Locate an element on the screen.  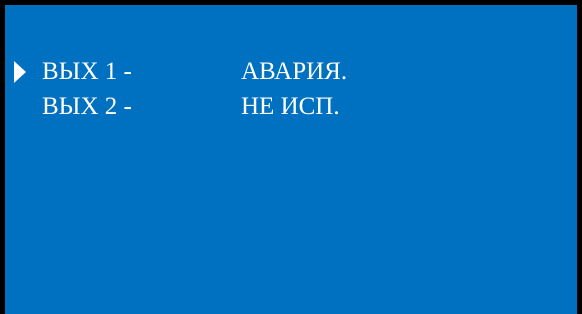
output-1-label: ВЫХ 1 - is located at coordinates (87, 71).